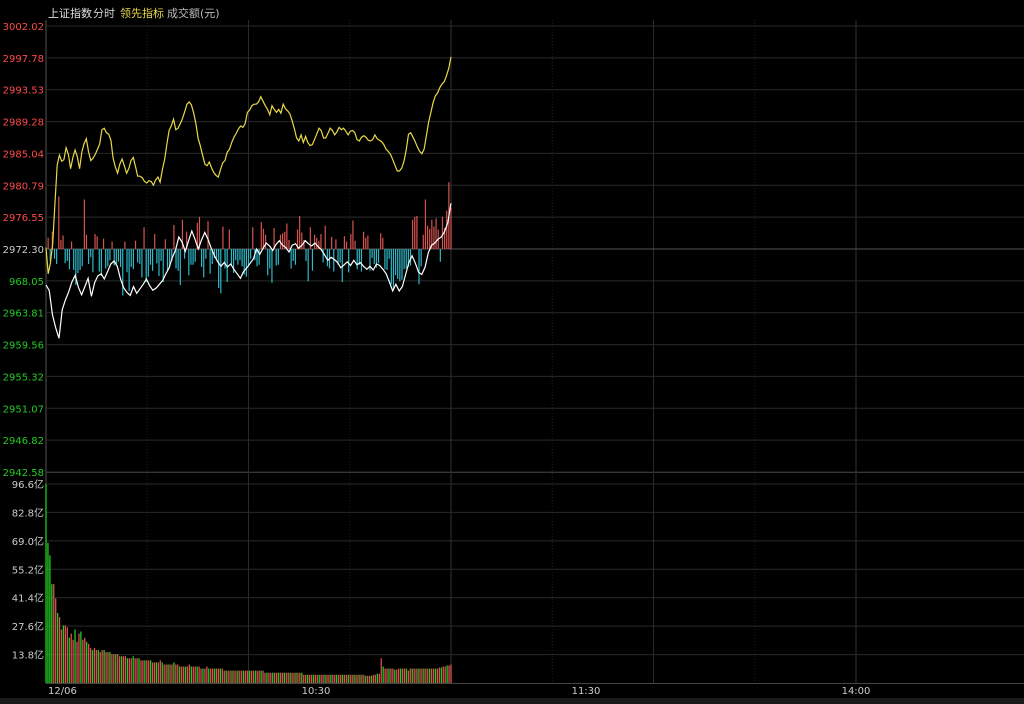  I want to click on y-tick-label: 2980.79, so click(23, 186).